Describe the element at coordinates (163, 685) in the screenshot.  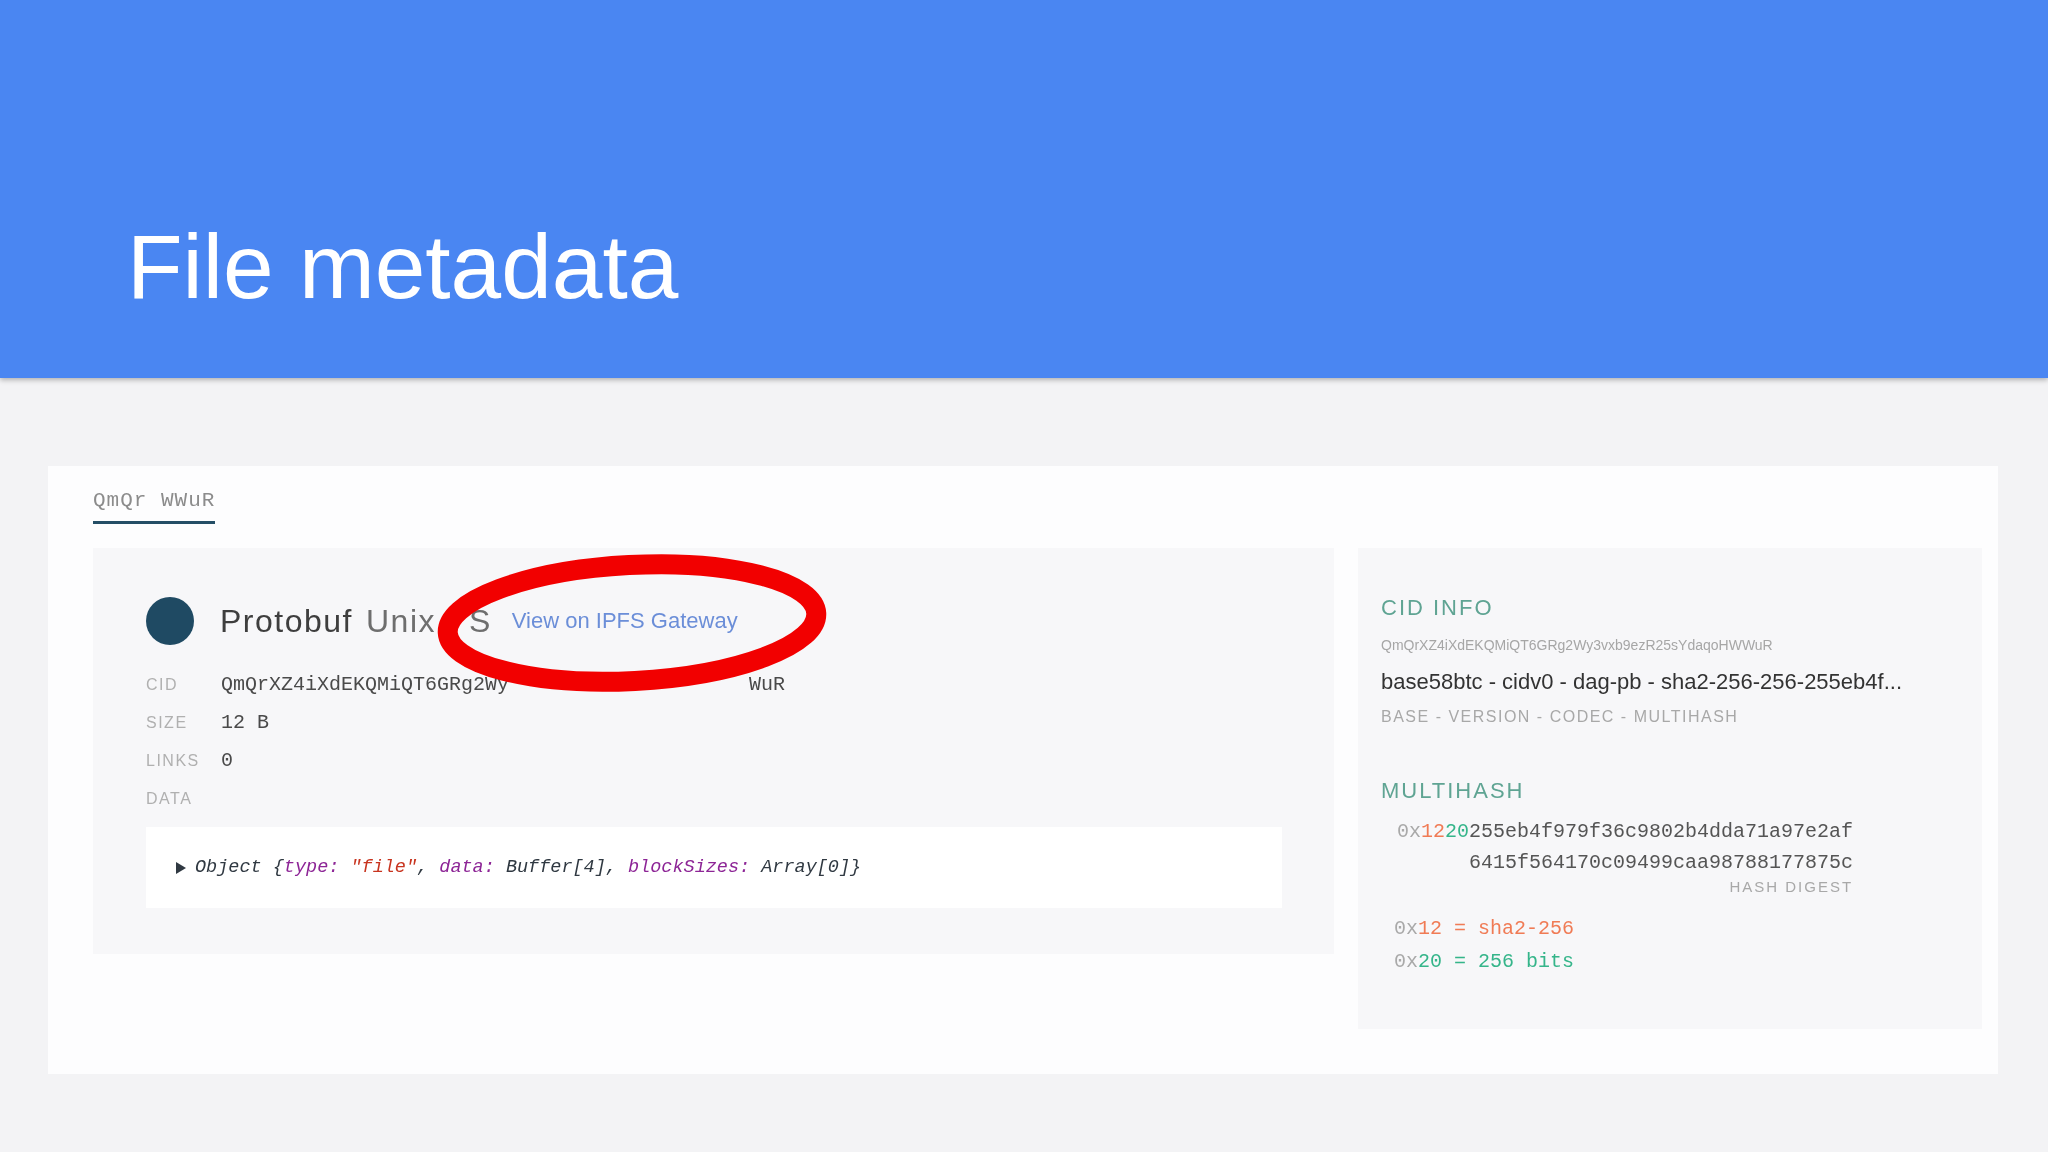
I see `field-label: CID` at that location.